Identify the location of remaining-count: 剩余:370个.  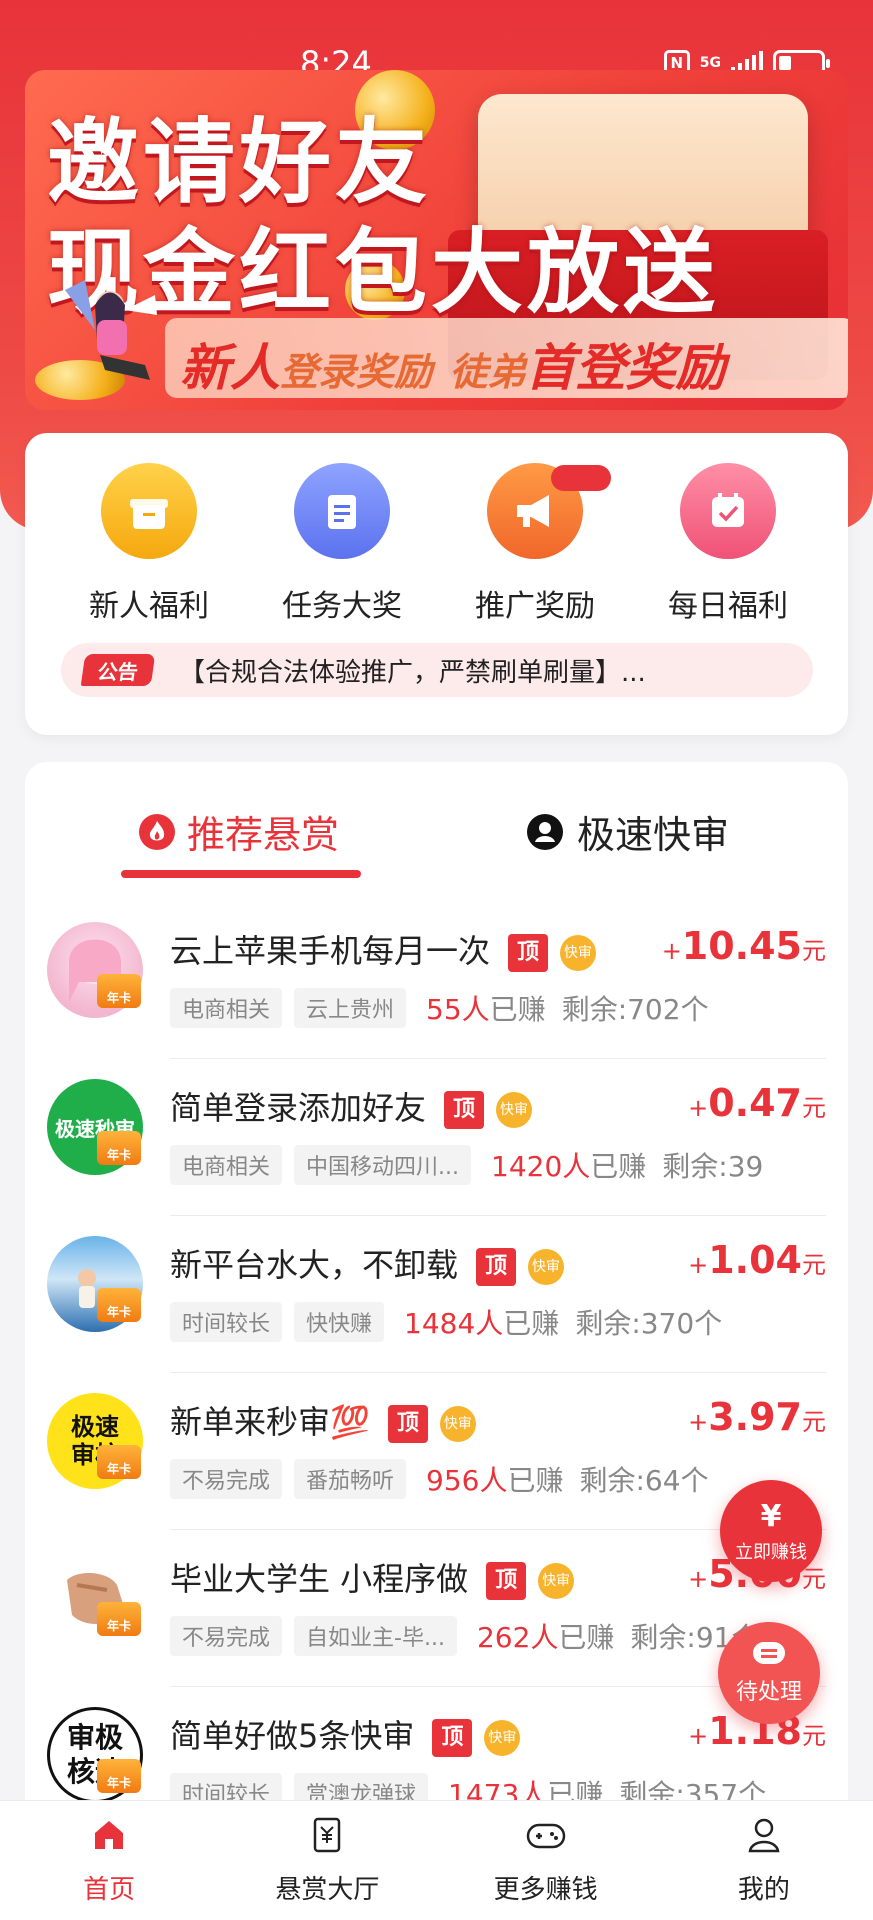
(649, 1323).